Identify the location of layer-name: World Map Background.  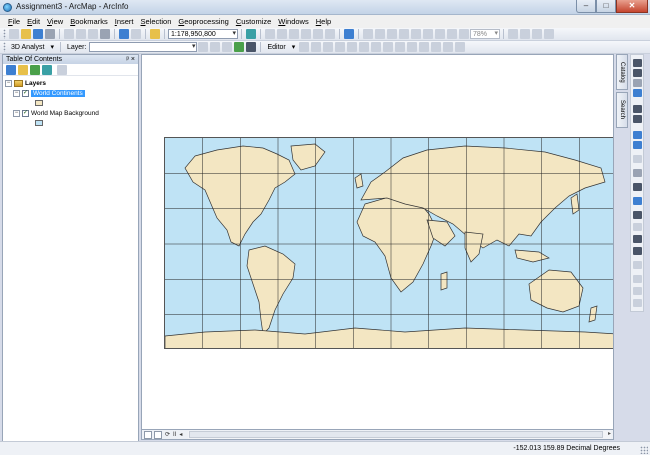
(65, 113).